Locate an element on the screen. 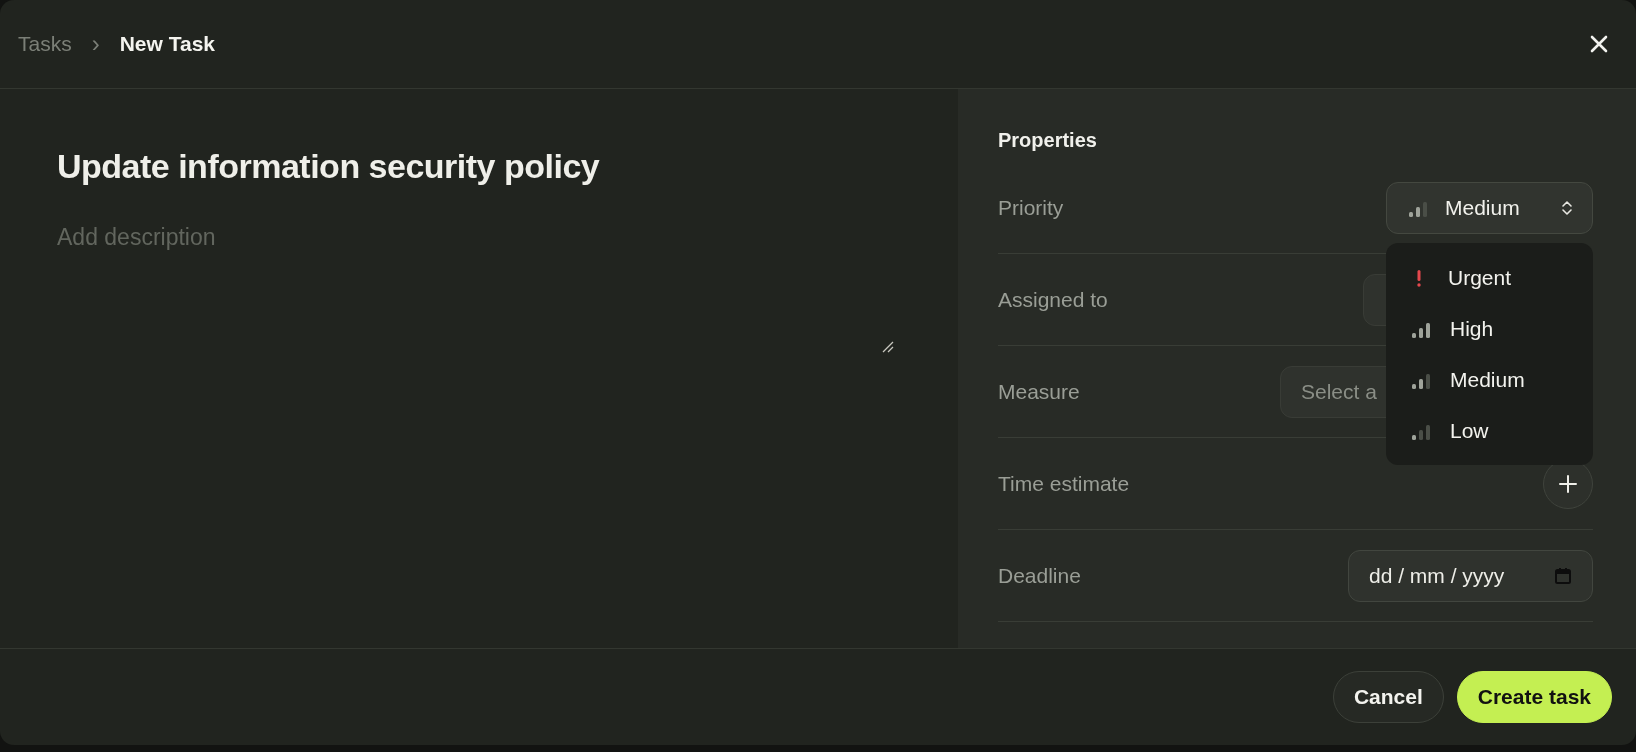 This screenshot has height=752, width=1636. plus-icon is located at coordinates (1568, 483).